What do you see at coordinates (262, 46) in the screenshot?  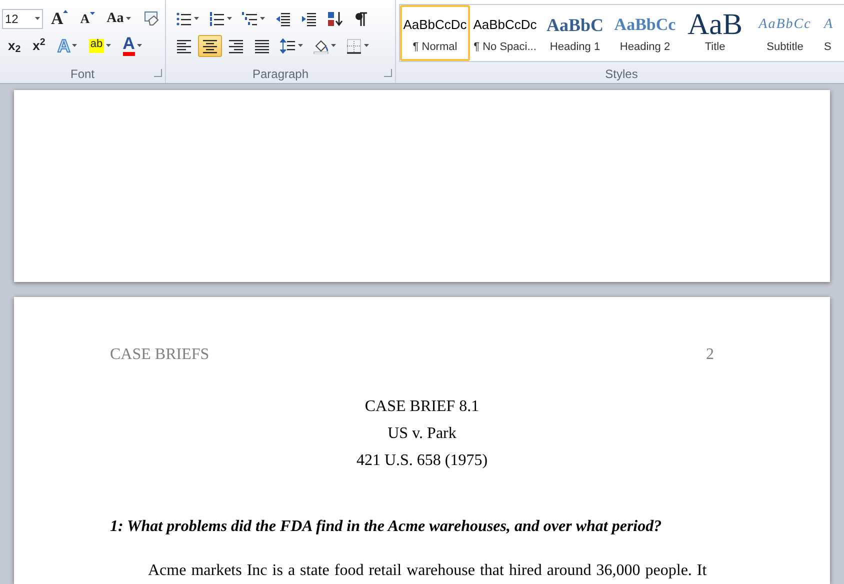 I see `justify-icon` at bounding box center [262, 46].